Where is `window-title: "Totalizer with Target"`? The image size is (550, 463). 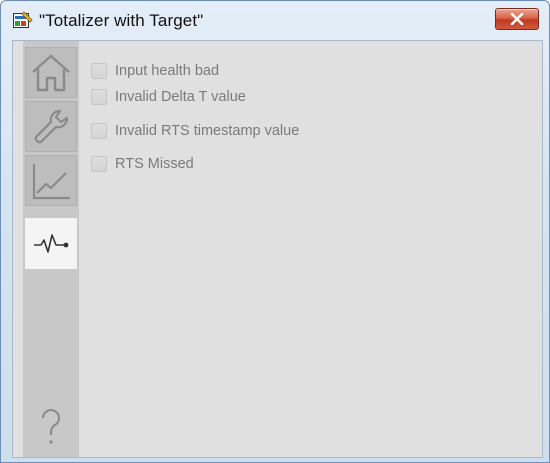 window-title: "Totalizer with Target" is located at coordinates (121, 20).